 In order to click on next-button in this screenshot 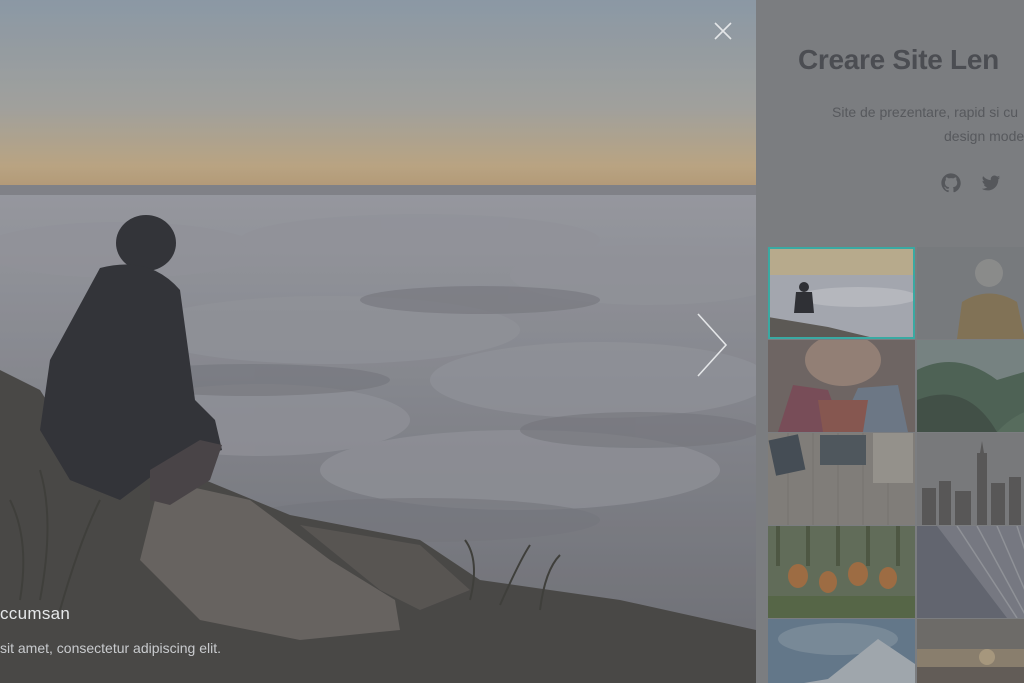, I will do `click(712, 345)`.